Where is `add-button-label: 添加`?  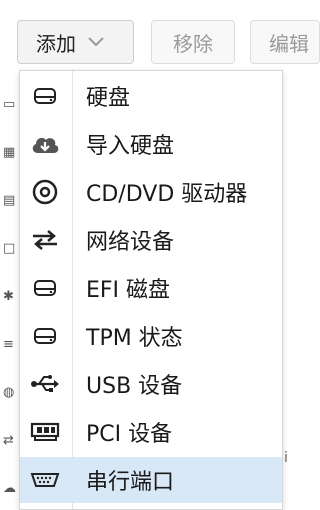 add-button-label: 添加 is located at coordinates (56, 43).